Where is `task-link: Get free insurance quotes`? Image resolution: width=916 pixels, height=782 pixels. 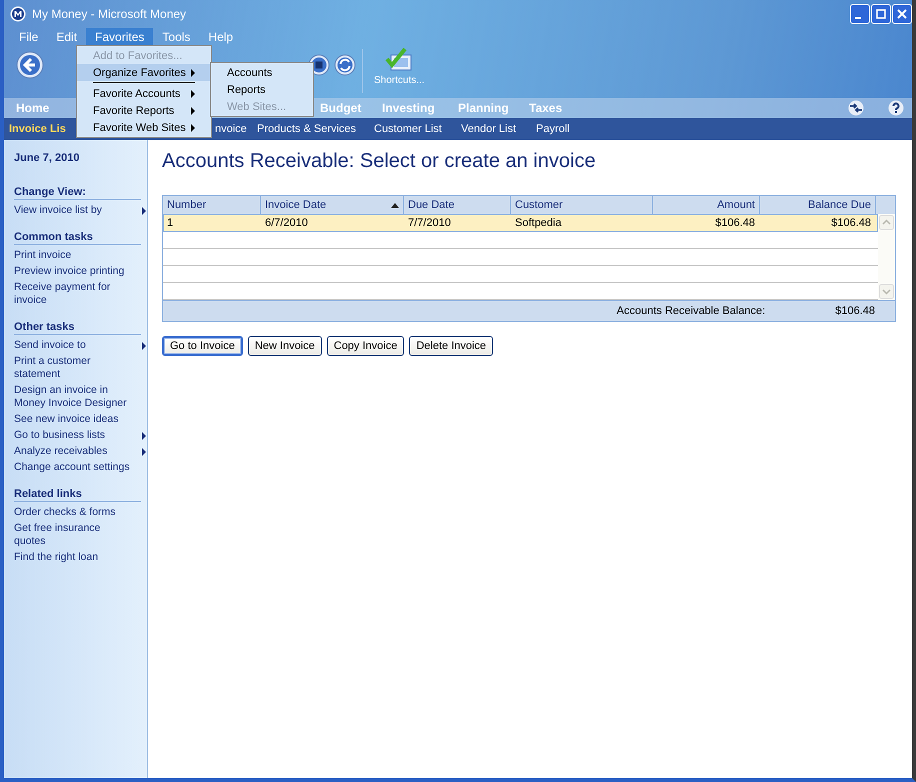 task-link: Get free insurance quotes is located at coordinates (74, 535).